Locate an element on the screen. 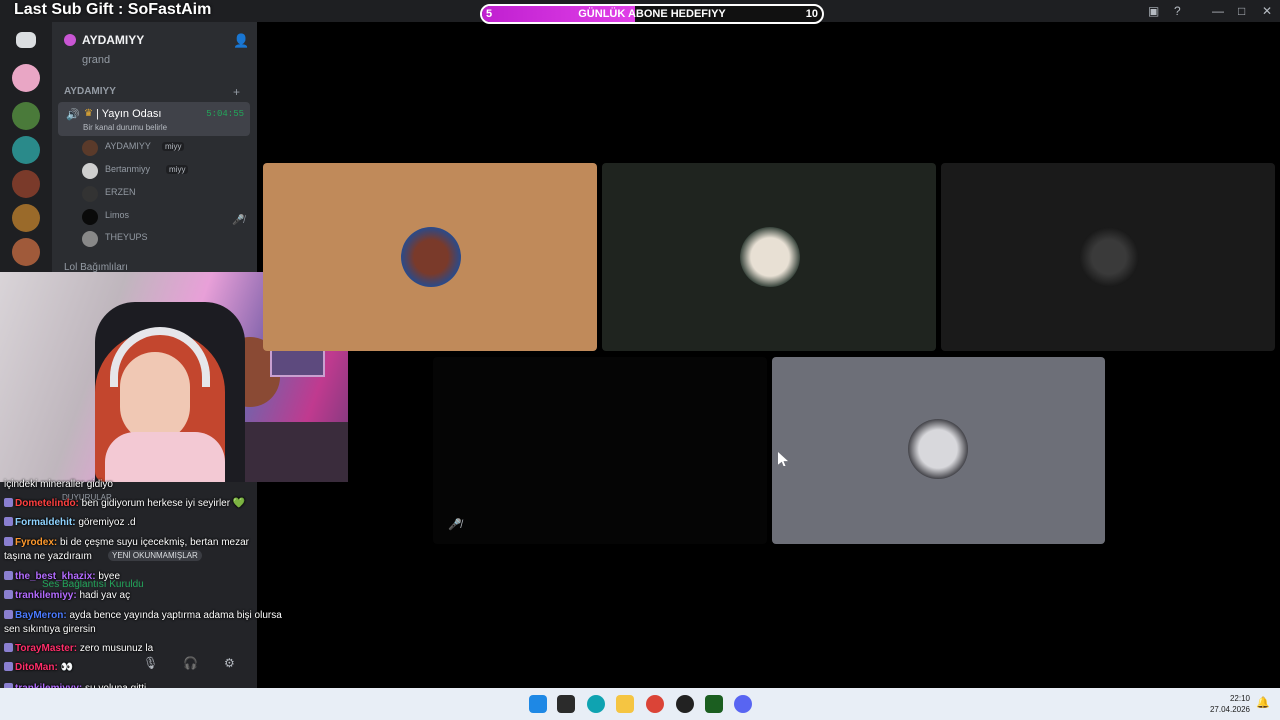 Image resolution: width=1280 pixels, height=720 pixels. crown-icon: ♛ is located at coordinates (88, 113).